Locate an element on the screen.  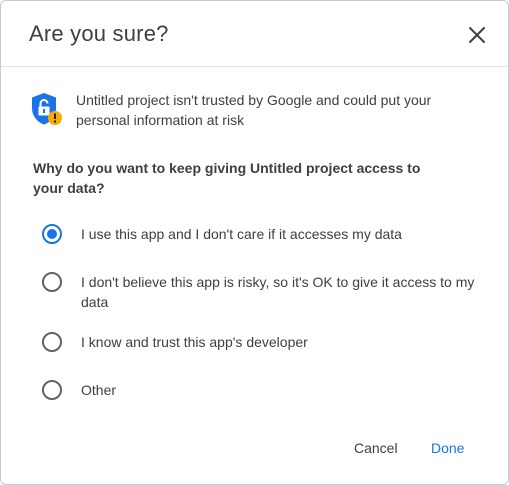
option-trust-developer: I know and trust this app's developer is located at coordinates (260, 344).